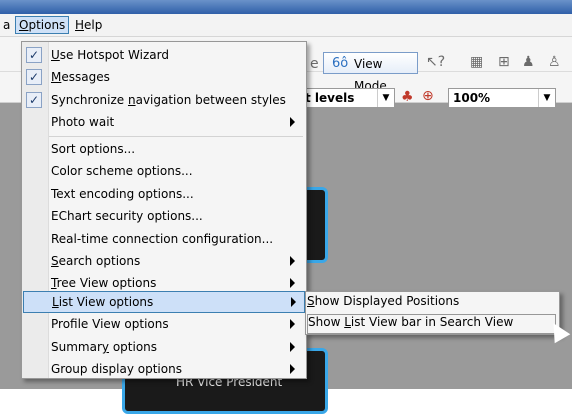  Describe the element at coordinates (93, 25) in the screenshot. I see `menu-help-rest: elp` at that location.